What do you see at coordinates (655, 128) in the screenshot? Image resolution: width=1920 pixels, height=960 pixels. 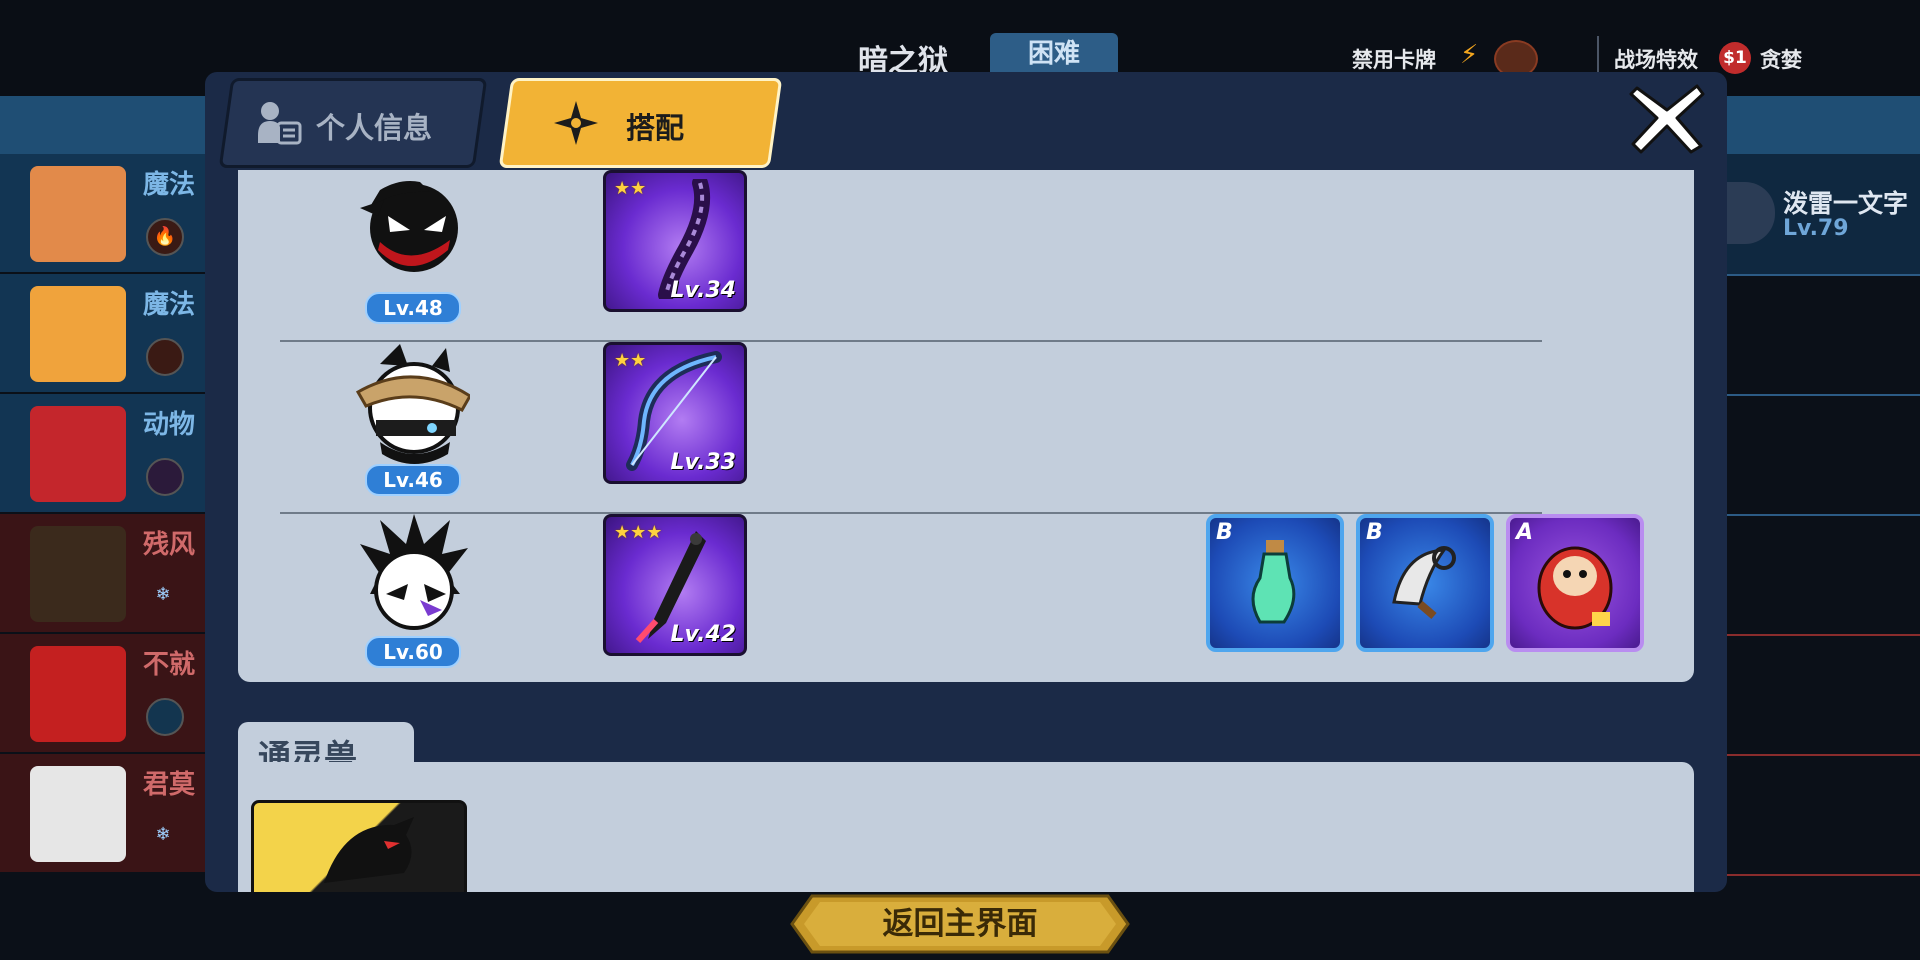 I see `tab-loadout-label: 搭配` at bounding box center [655, 128].